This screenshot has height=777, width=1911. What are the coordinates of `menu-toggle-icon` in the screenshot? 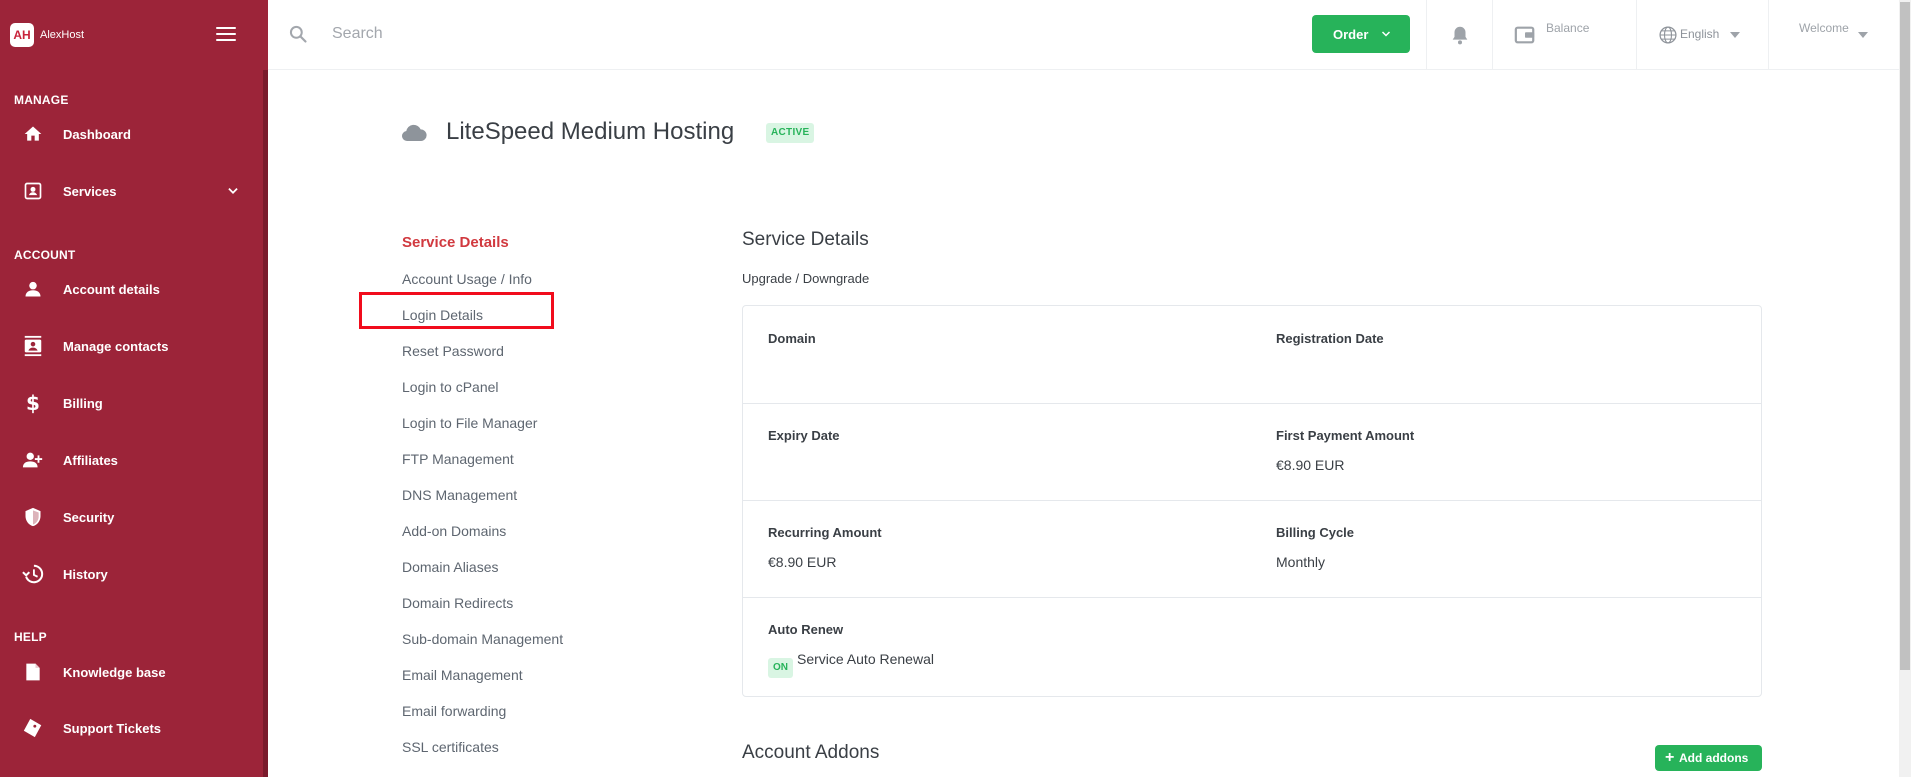 It's located at (226, 34).